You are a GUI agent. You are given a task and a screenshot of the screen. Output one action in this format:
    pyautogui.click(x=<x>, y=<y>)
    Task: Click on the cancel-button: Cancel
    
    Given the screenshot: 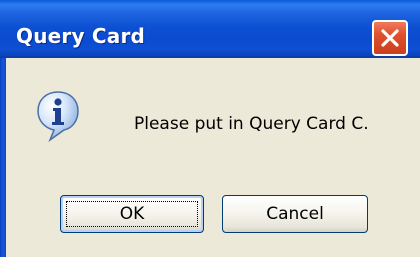 What is the action you would take?
    pyautogui.click(x=295, y=214)
    